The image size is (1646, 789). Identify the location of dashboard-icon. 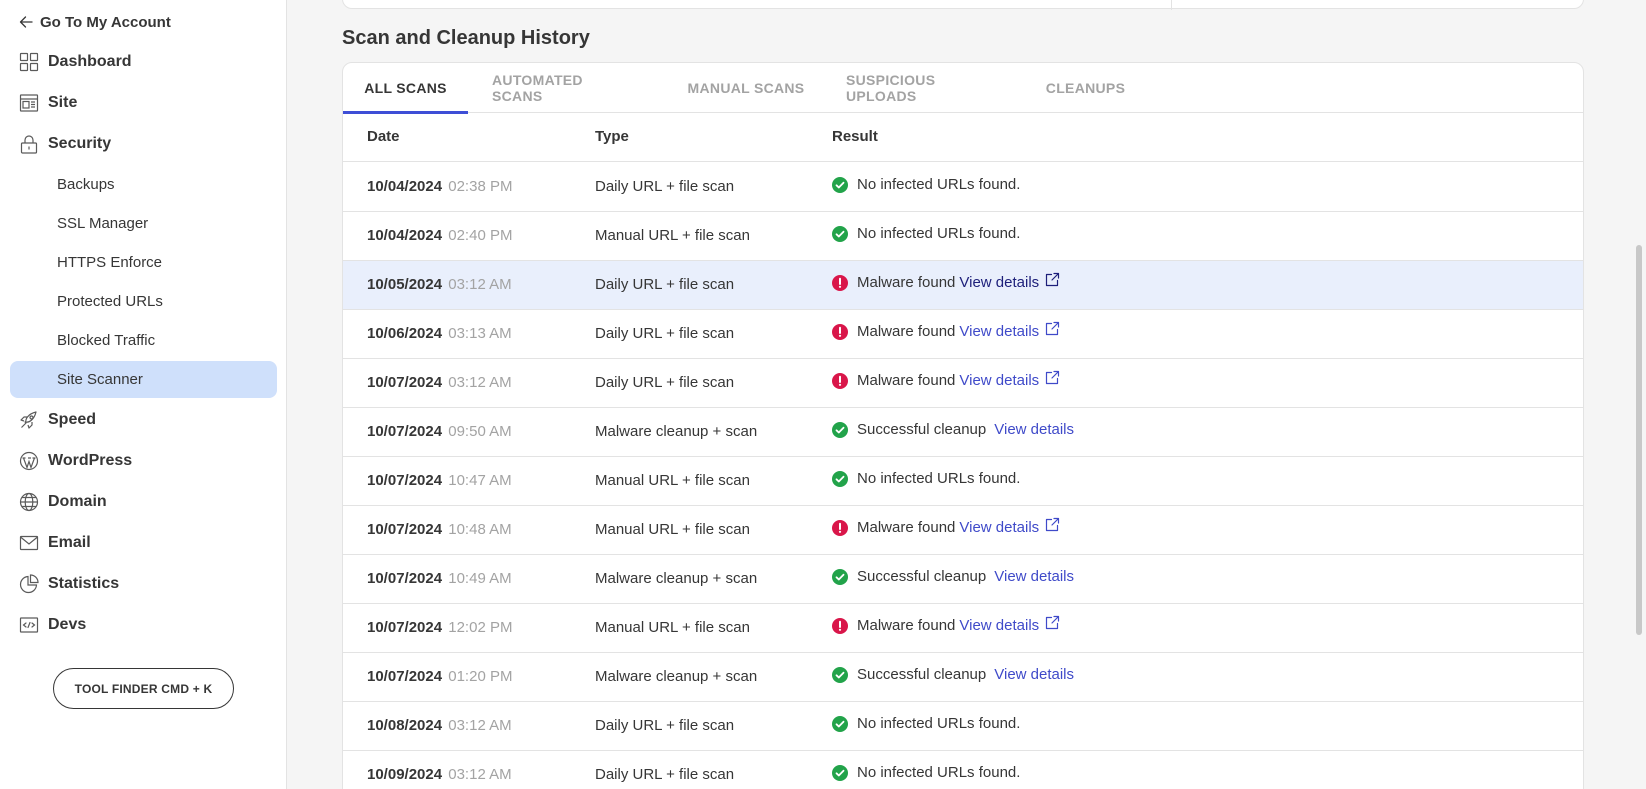
(29, 62).